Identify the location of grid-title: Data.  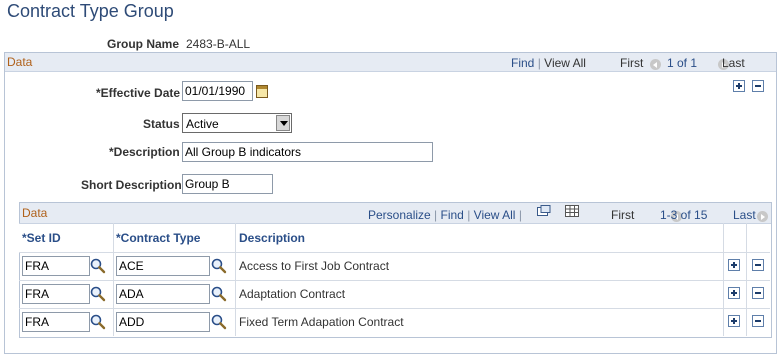
(35, 213).